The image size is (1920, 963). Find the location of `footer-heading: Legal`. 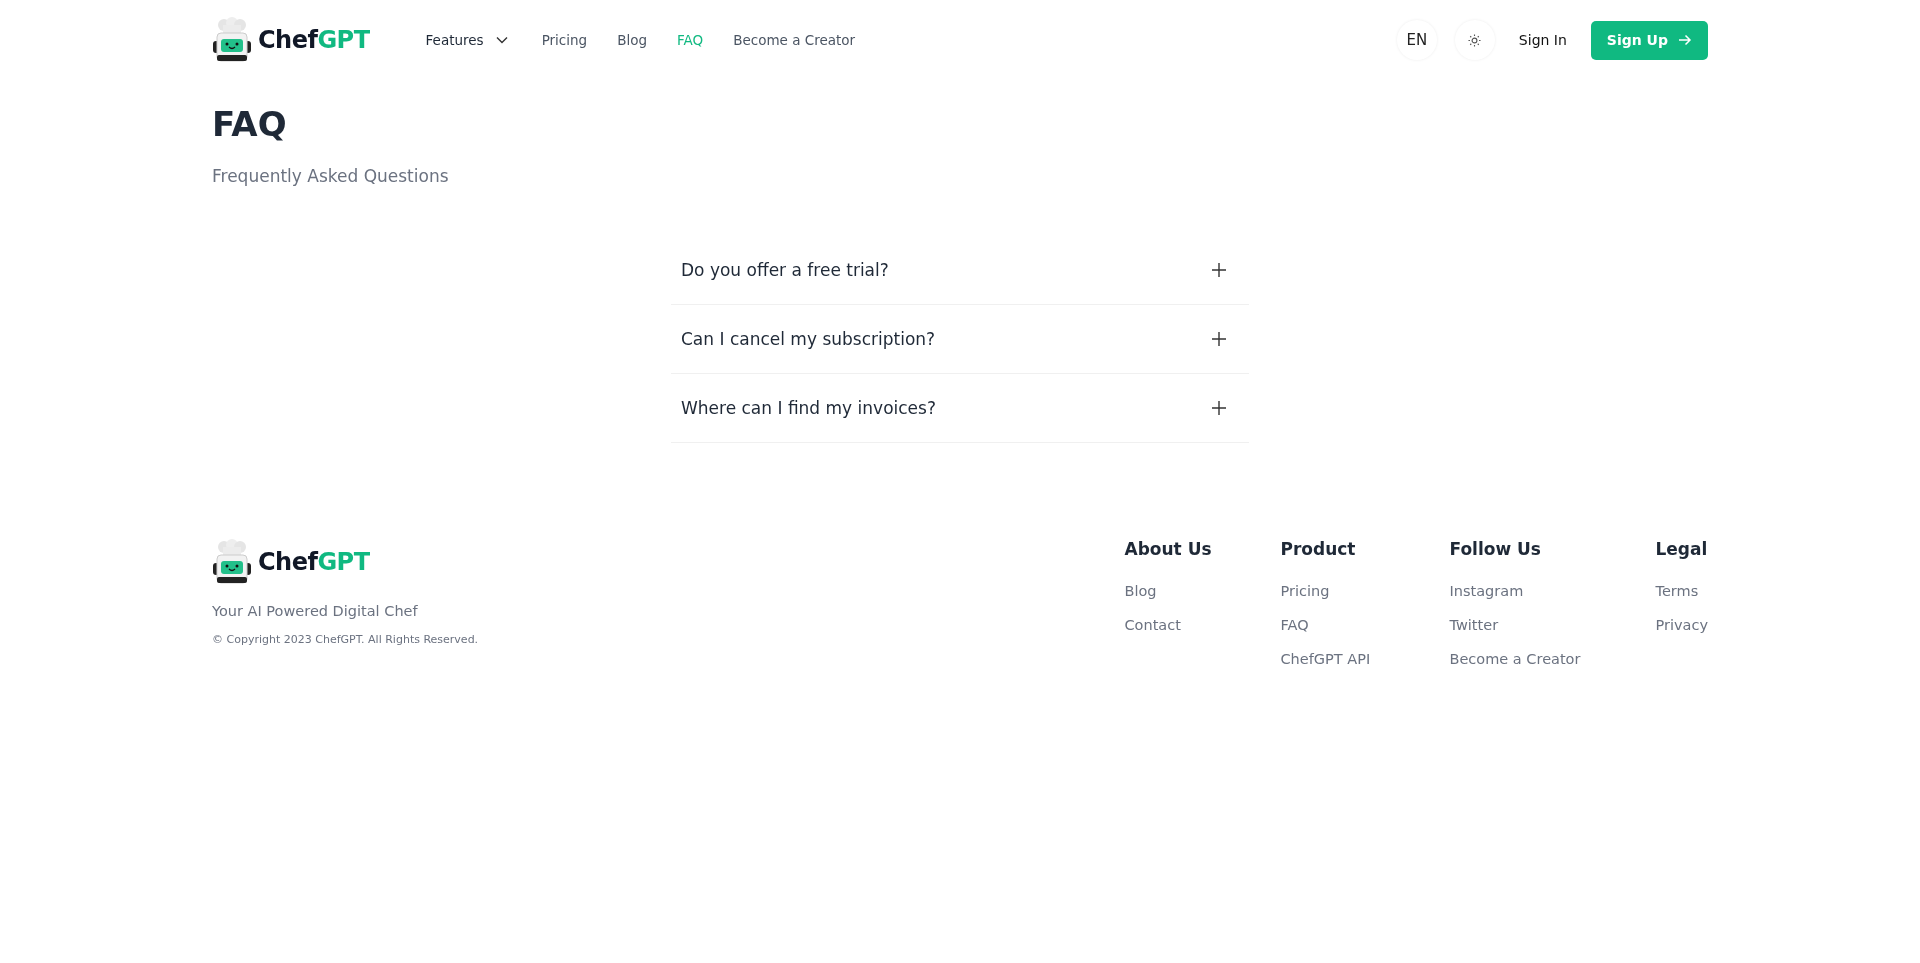

footer-heading: Legal is located at coordinates (1681, 549).